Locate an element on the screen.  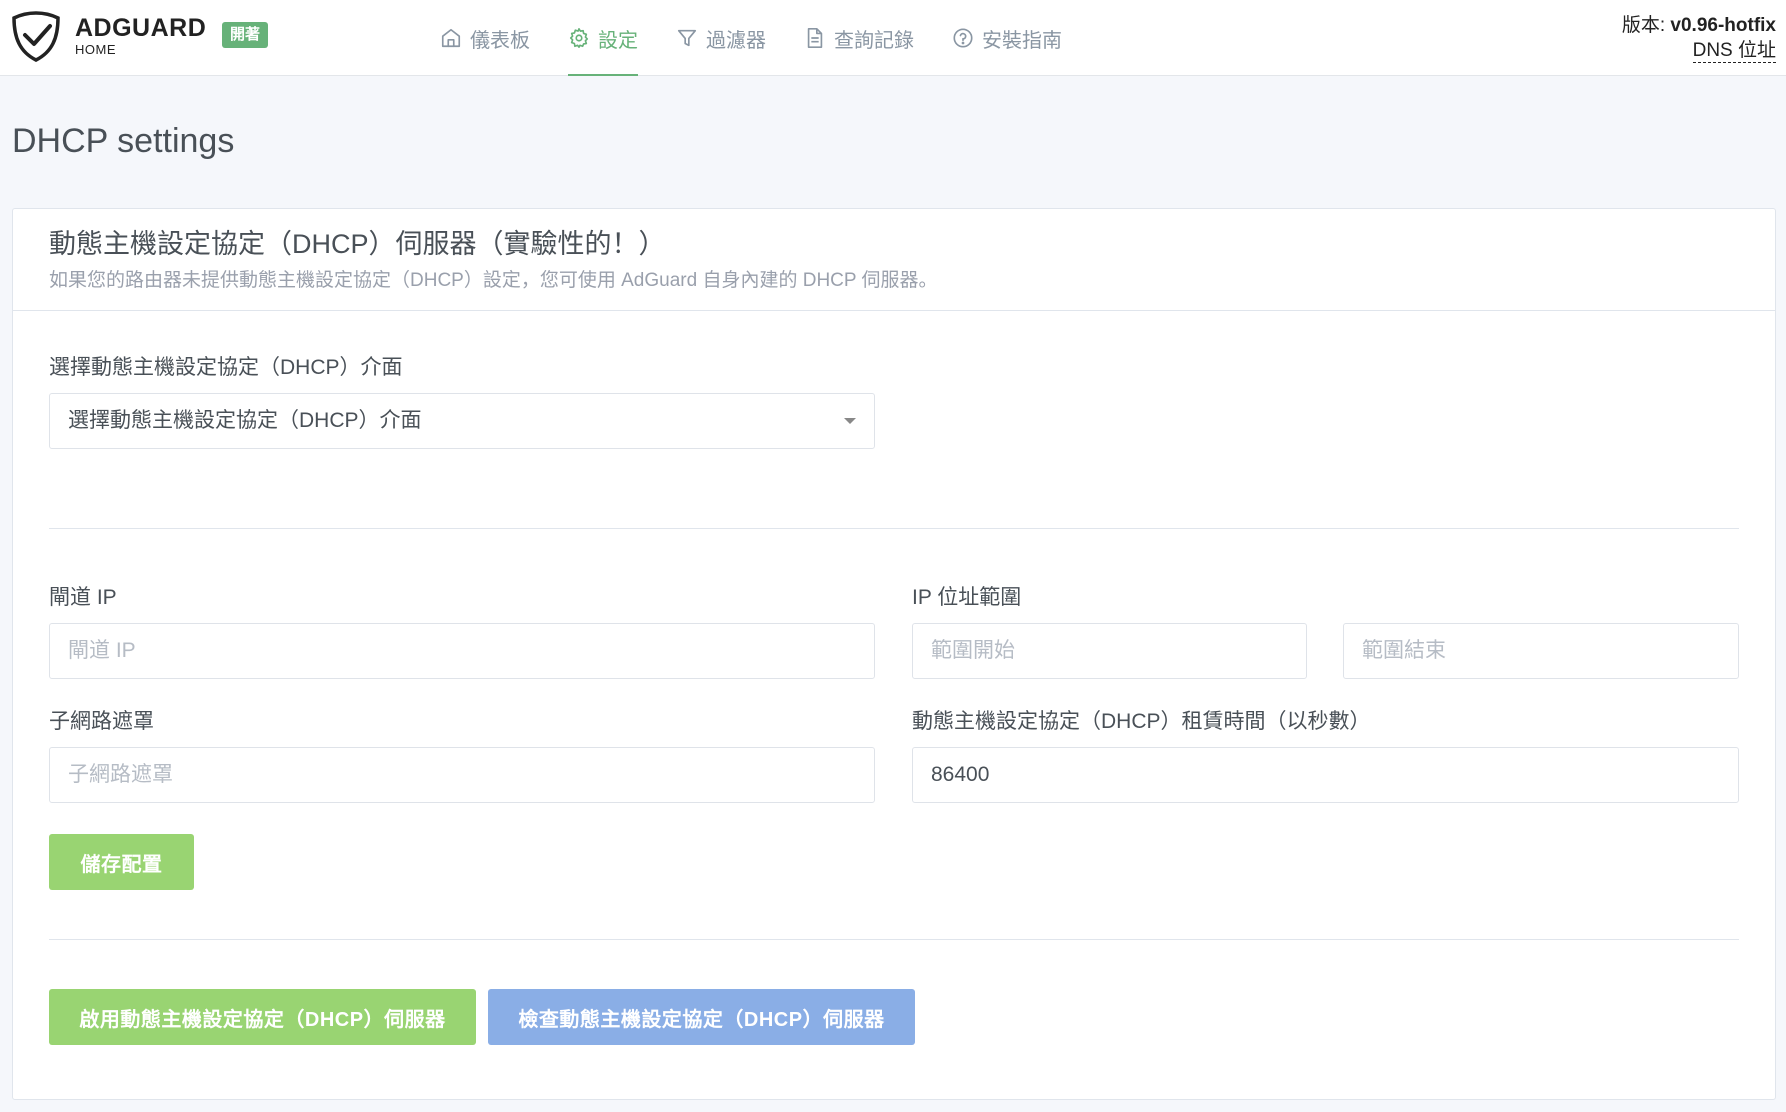
nav-item-settings: 設定 is located at coordinates (603, 38).